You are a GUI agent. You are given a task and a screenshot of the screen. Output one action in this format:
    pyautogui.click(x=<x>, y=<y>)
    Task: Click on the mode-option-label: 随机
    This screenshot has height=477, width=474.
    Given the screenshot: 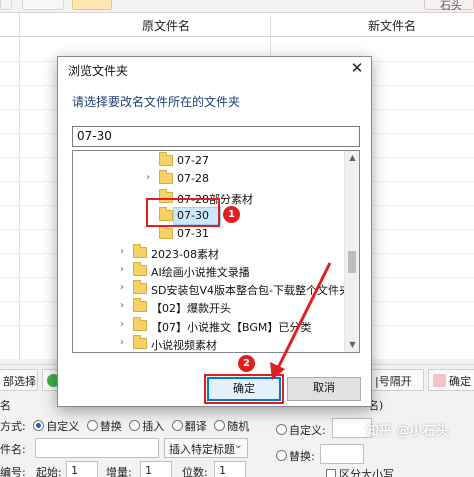 What is the action you would take?
    pyautogui.click(x=238, y=426)
    